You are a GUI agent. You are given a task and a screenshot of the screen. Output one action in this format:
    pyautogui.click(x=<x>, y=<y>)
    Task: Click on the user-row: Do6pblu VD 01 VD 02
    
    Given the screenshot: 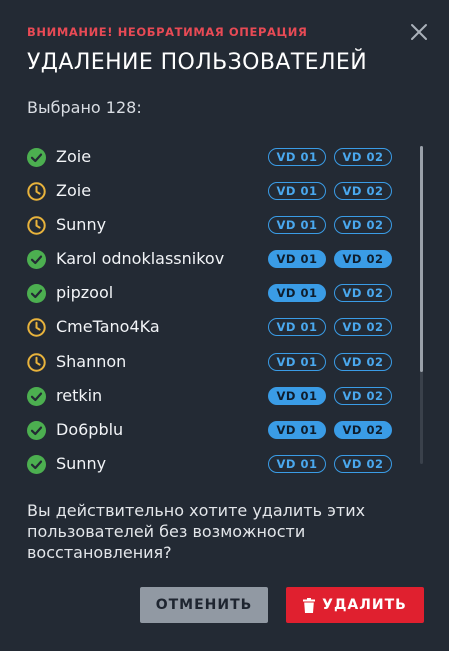 What is the action you would take?
    pyautogui.click(x=217, y=431)
    